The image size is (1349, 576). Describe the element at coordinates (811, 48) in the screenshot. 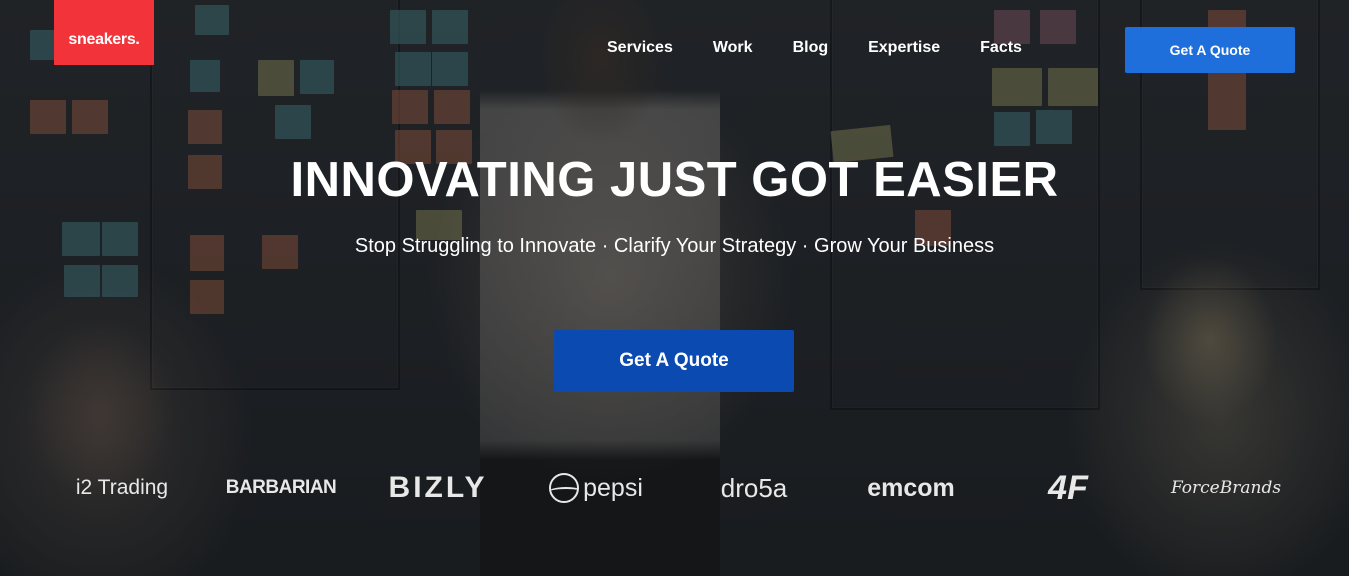

I see `nav-blog: Blog` at that location.